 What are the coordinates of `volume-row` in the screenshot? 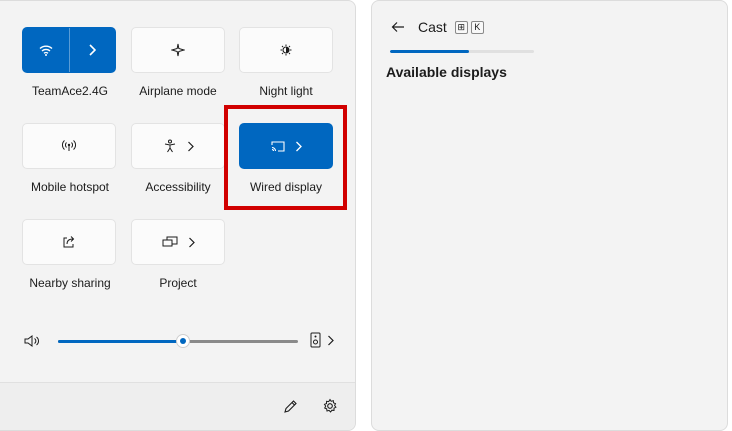 It's located at (182, 341).